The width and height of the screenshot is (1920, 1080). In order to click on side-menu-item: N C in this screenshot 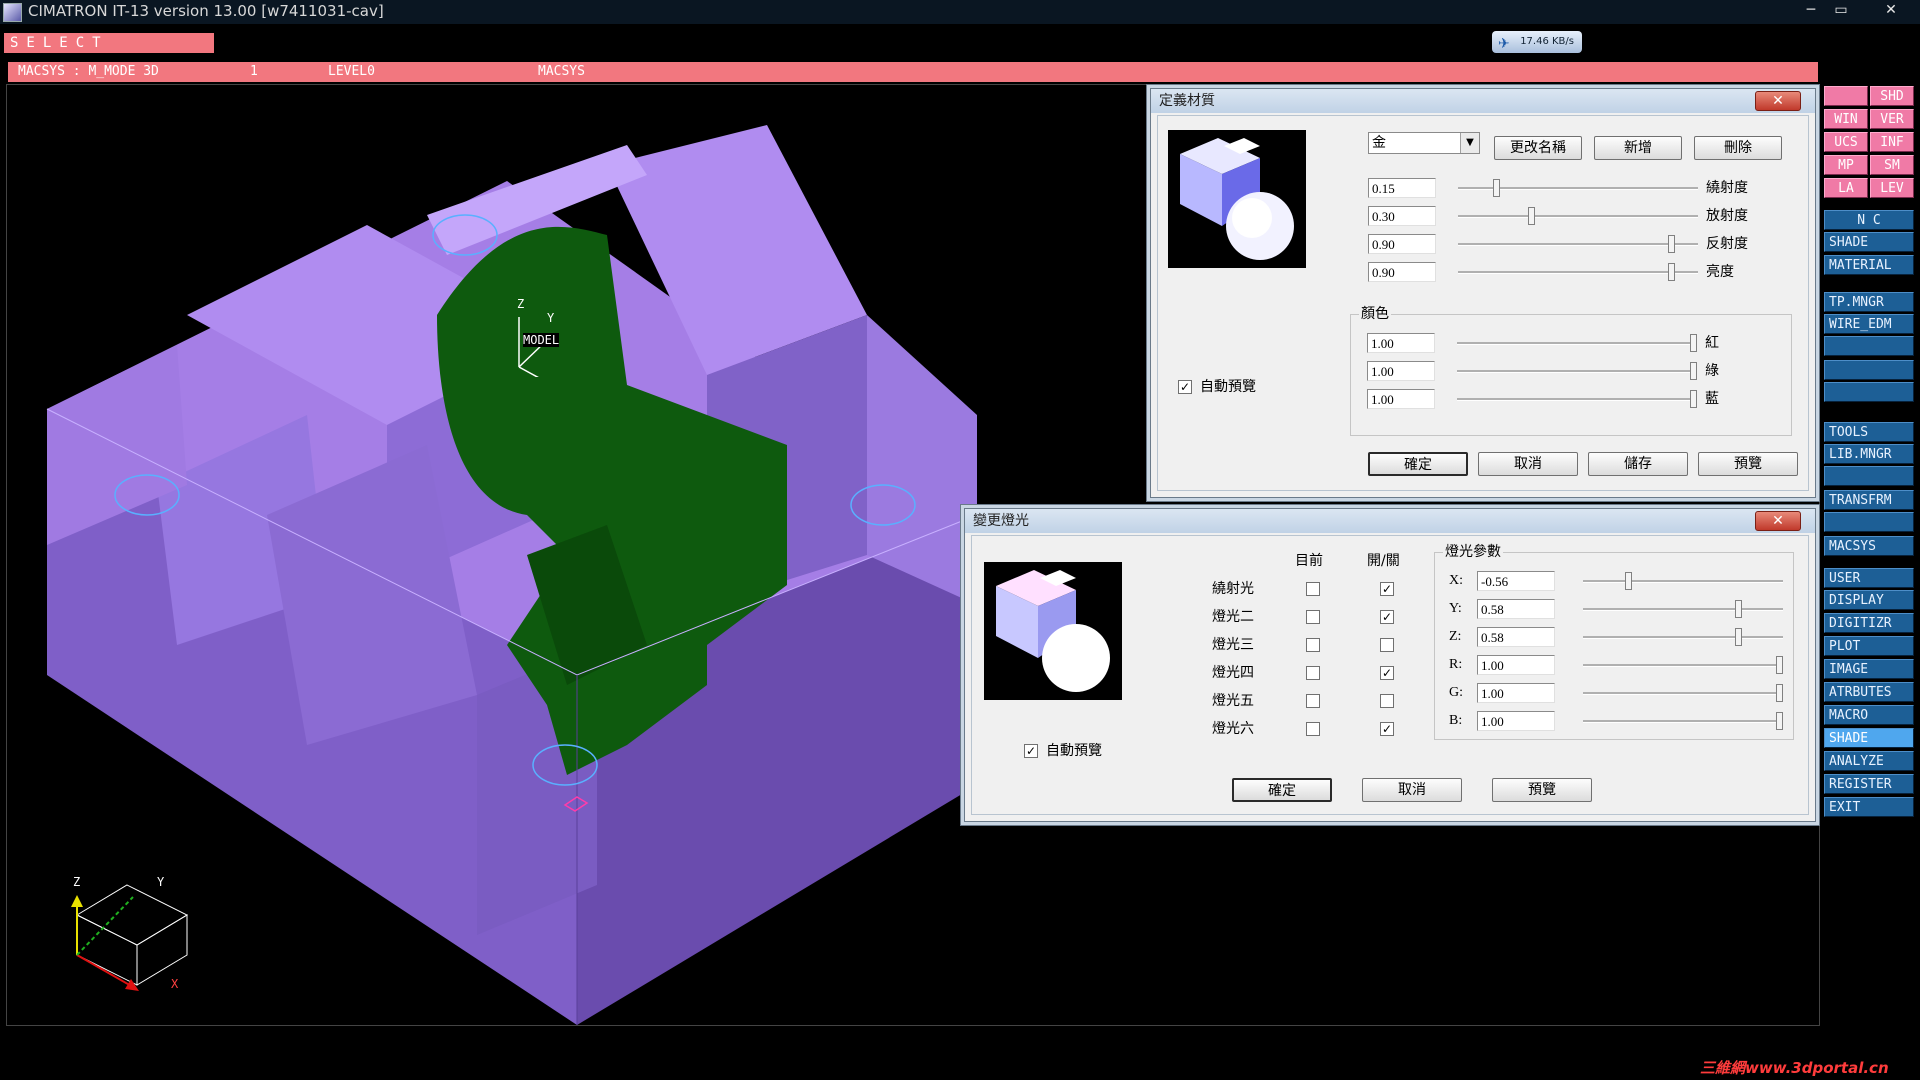, I will do `click(1869, 220)`.